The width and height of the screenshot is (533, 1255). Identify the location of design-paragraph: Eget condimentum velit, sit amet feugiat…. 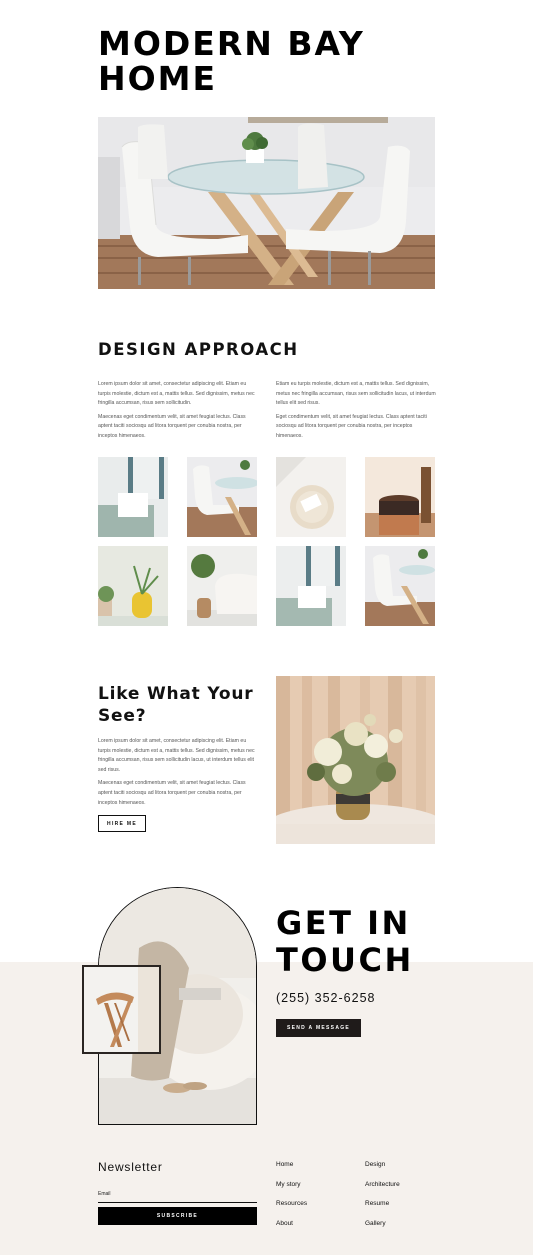
(351, 426).